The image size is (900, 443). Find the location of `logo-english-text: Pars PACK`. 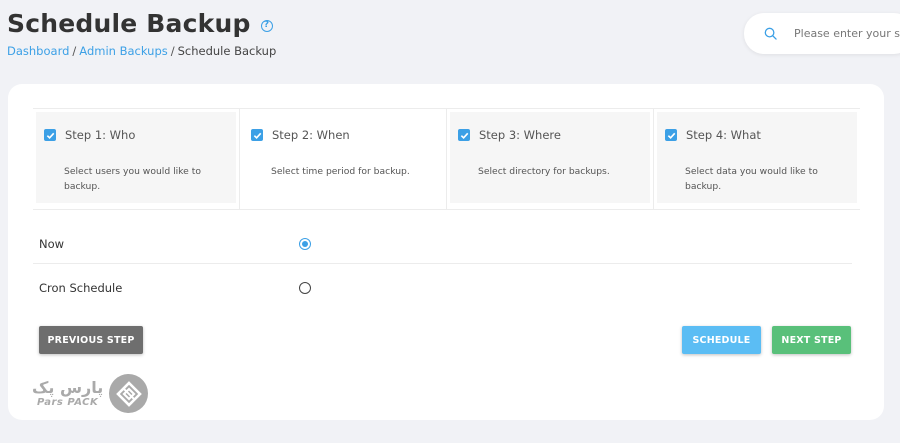

logo-english-text: Pars PACK is located at coordinates (68, 402).